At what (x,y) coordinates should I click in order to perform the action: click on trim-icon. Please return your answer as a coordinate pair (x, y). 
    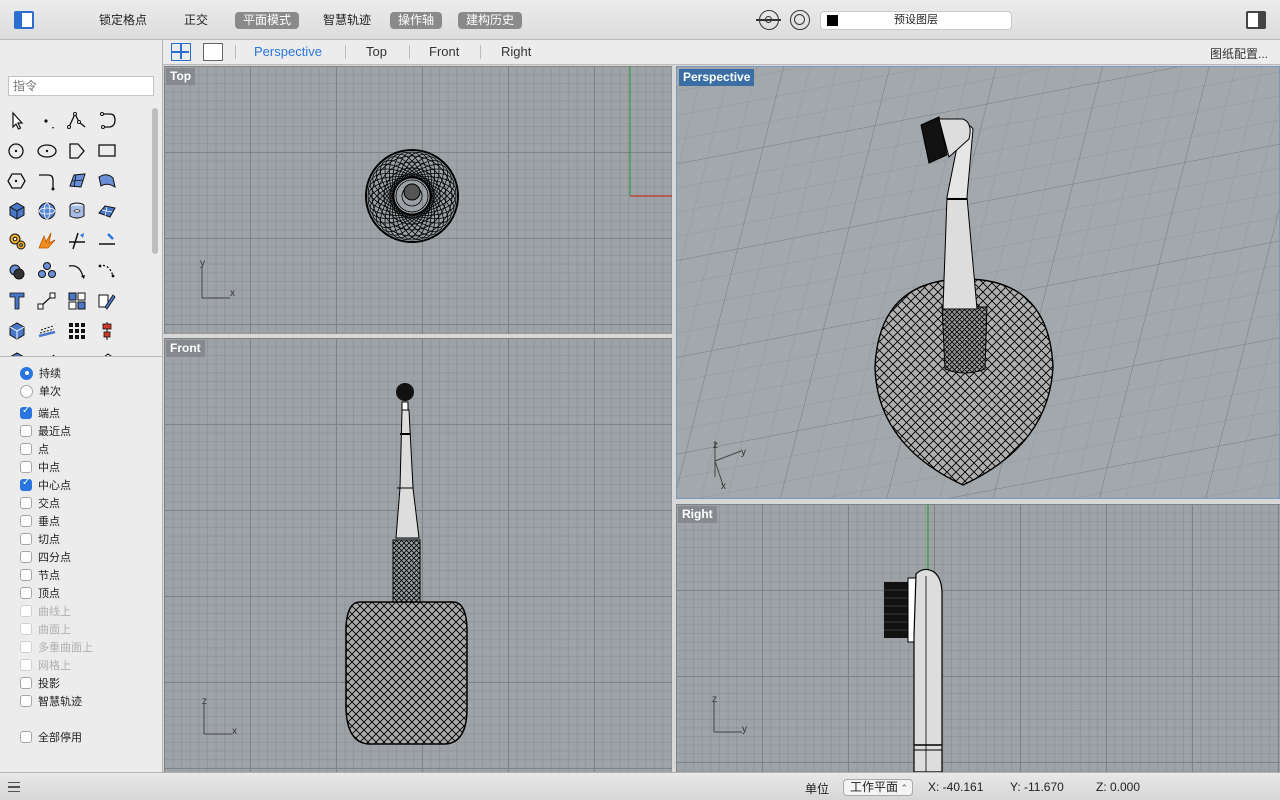
    Looking at the image, I should click on (77, 241).